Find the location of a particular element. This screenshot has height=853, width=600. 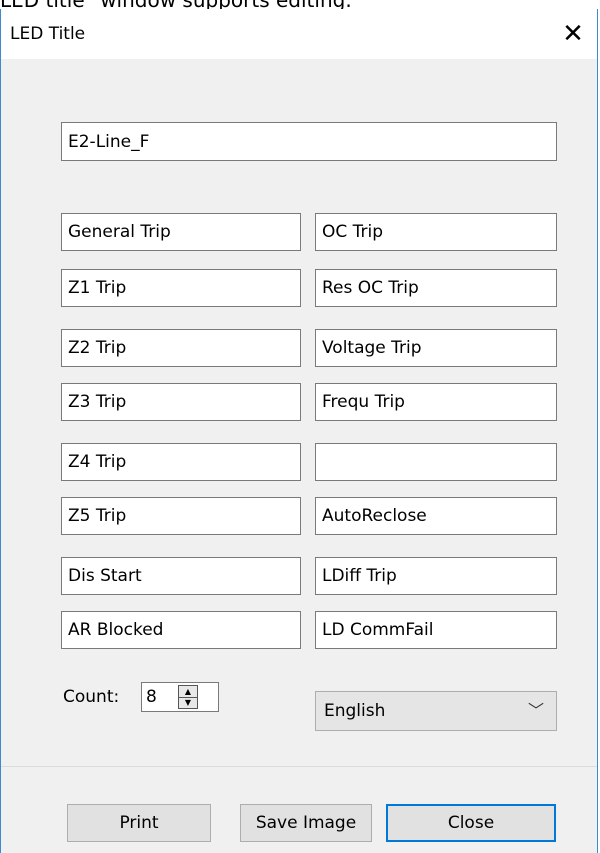

window-title: LED Title is located at coordinates (48, 34).